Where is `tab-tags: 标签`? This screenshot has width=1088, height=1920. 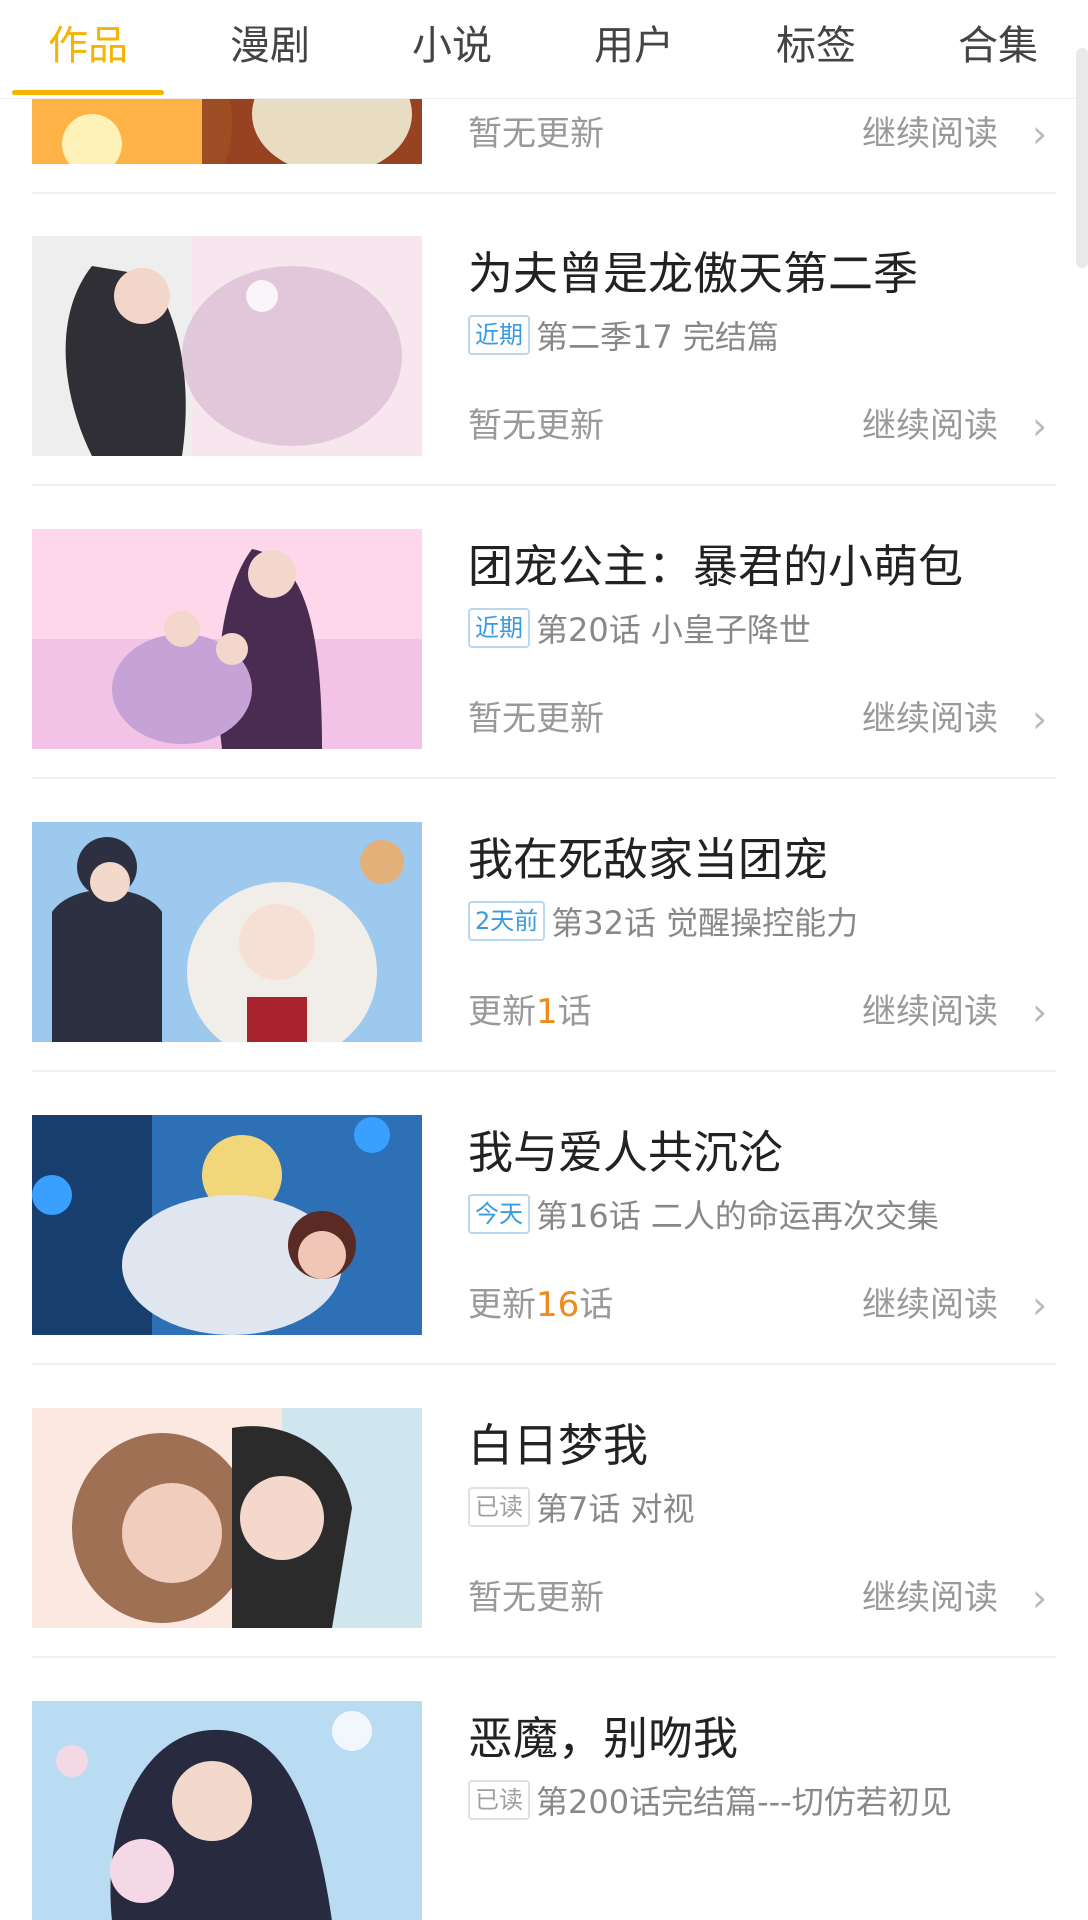
tab-tags: 标签 is located at coordinates (816, 46).